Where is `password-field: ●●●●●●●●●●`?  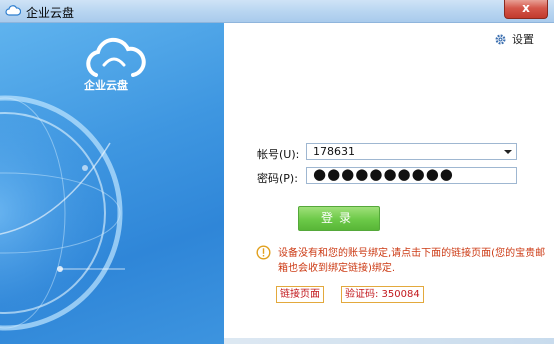
password-field: ●●●●●●●●●● is located at coordinates (411, 174).